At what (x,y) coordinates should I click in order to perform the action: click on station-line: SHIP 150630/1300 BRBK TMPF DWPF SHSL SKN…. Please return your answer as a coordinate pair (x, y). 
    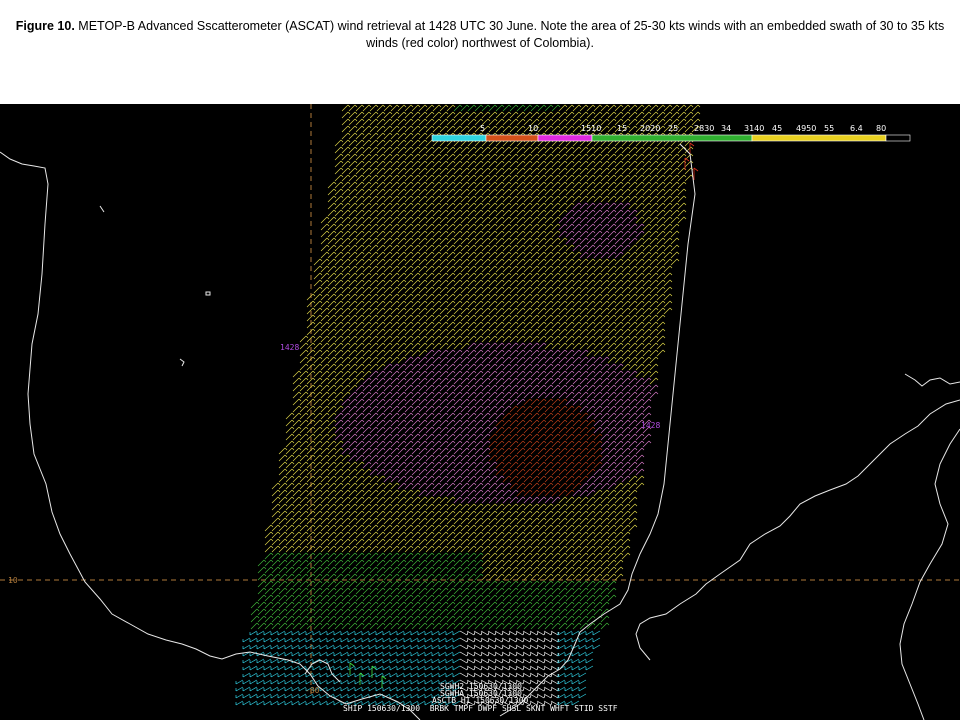
    Looking at the image, I should click on (480, 708).